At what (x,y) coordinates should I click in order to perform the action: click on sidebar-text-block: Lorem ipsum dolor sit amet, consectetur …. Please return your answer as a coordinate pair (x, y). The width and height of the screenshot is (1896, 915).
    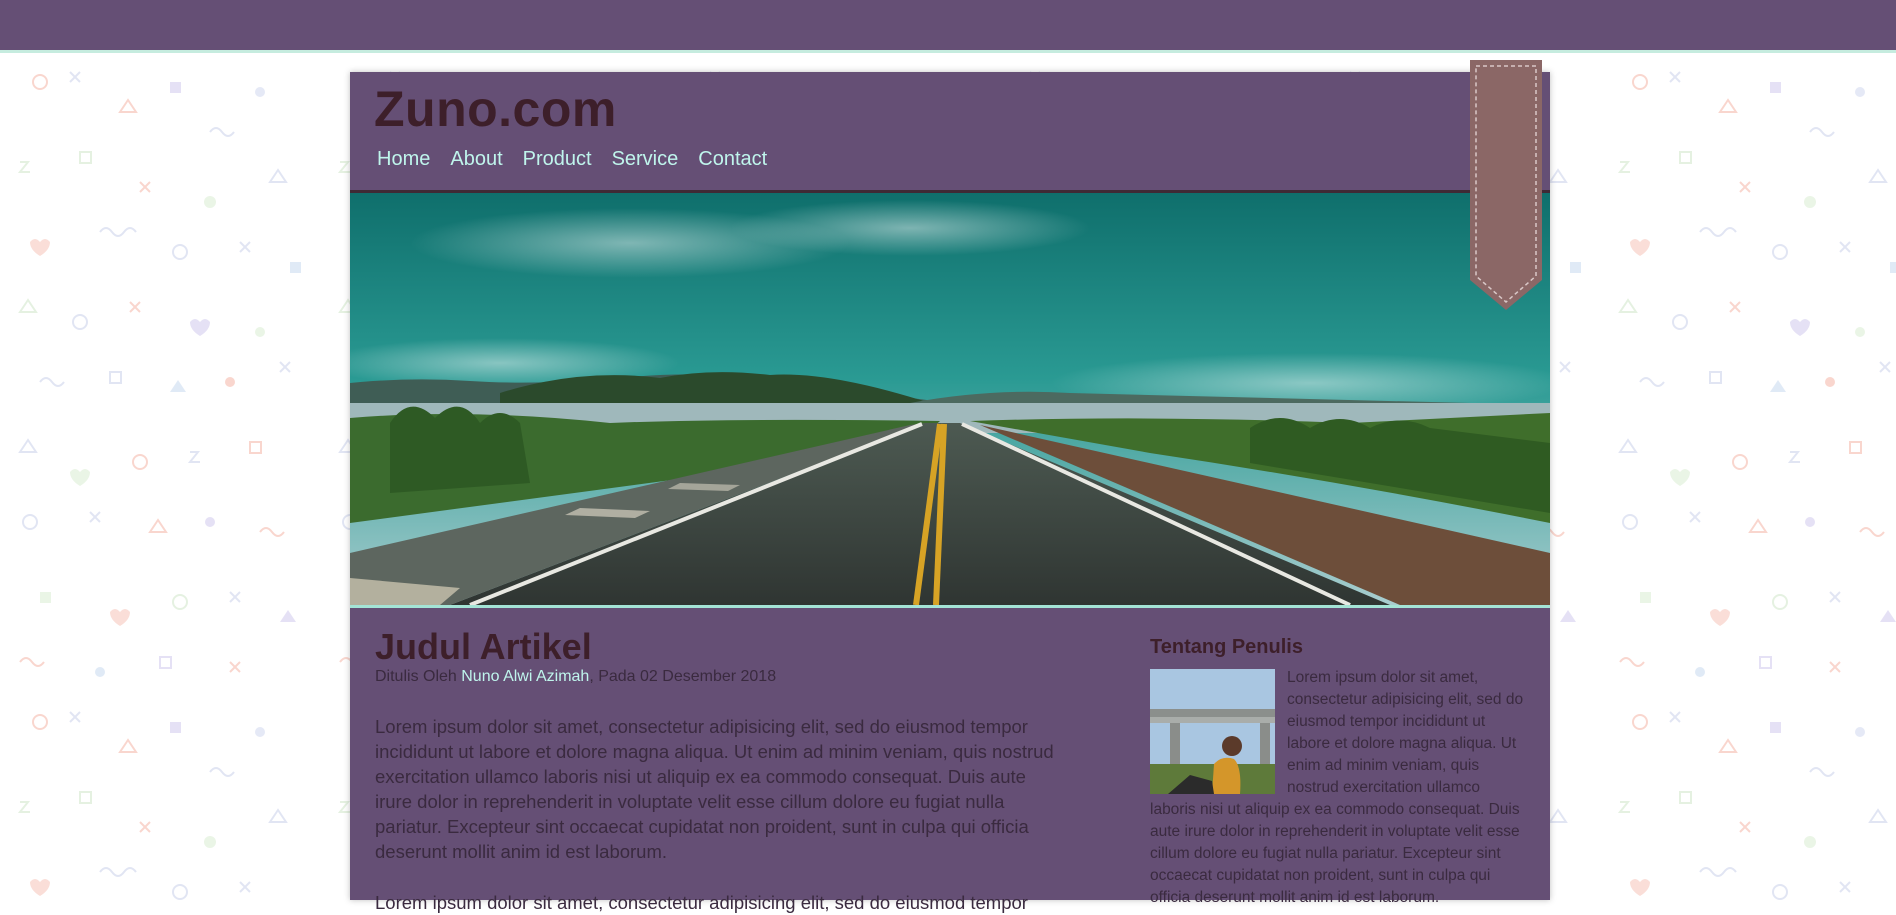
    Looking at the image, I should click on (1339, 788).